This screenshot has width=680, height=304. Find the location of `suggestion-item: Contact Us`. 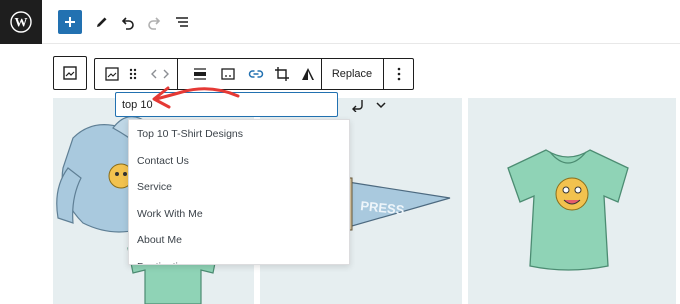

suggestion-item: Contact Us is located at coordinates (239, 161).